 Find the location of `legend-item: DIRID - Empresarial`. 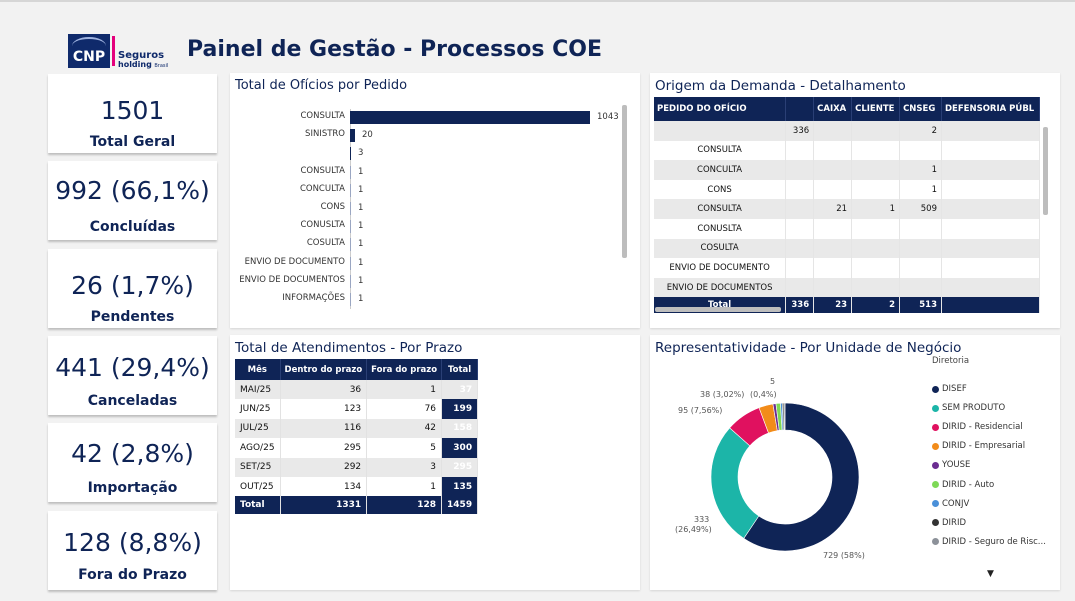

legend-item: DIRID - Empresarial is located at coordinates (978, 446).